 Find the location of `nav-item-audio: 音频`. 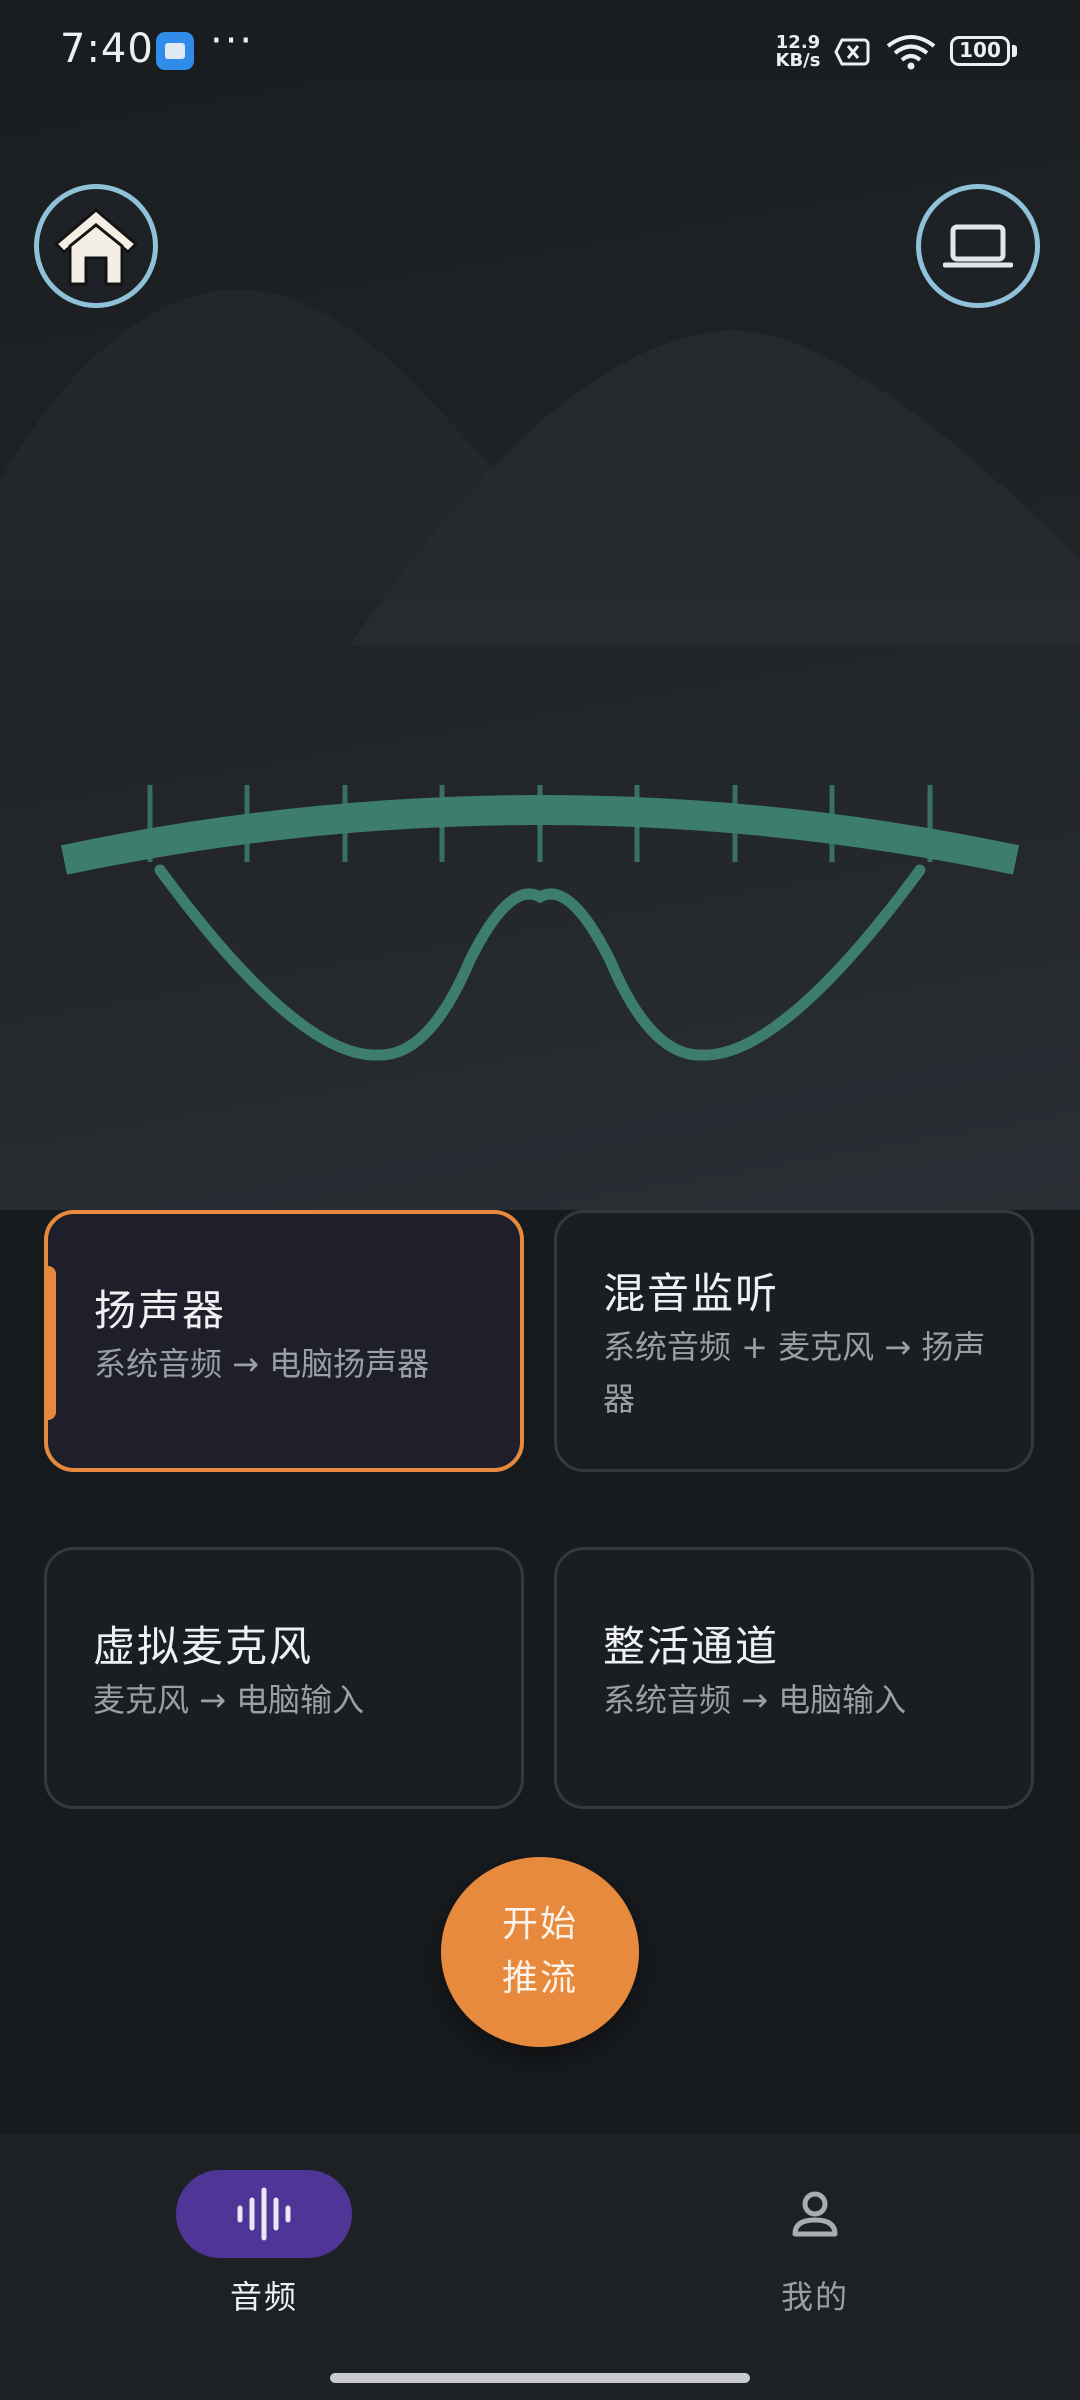

nav-item-audio: 音频 is located at coordinates (264, 2244).